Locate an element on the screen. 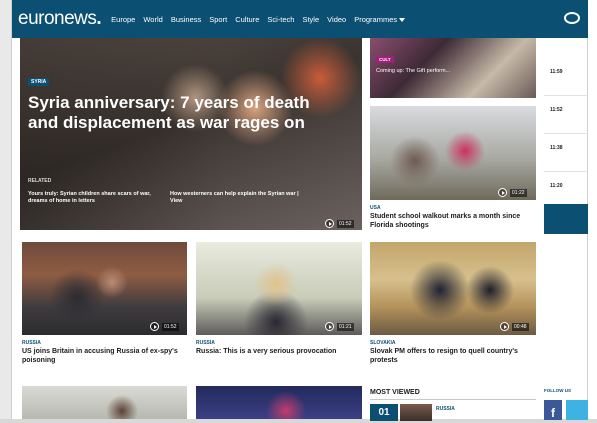  video-duration: 01:21 is located at coordinates (345, 327).